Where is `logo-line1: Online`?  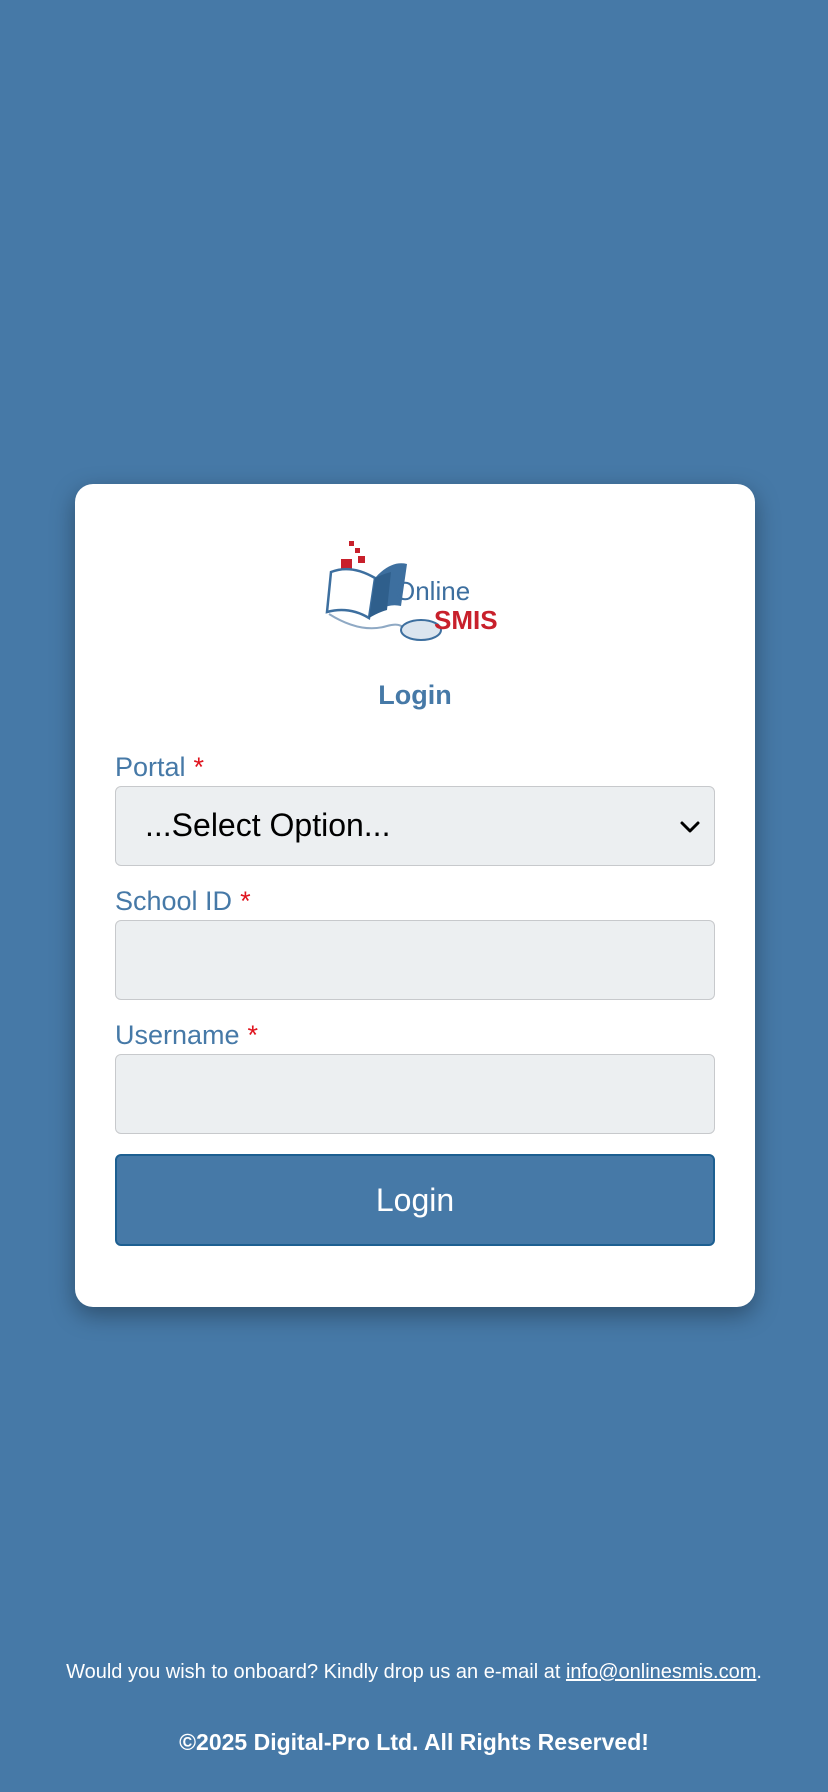 logo-line1: Online is located at coordinates (432, 591).